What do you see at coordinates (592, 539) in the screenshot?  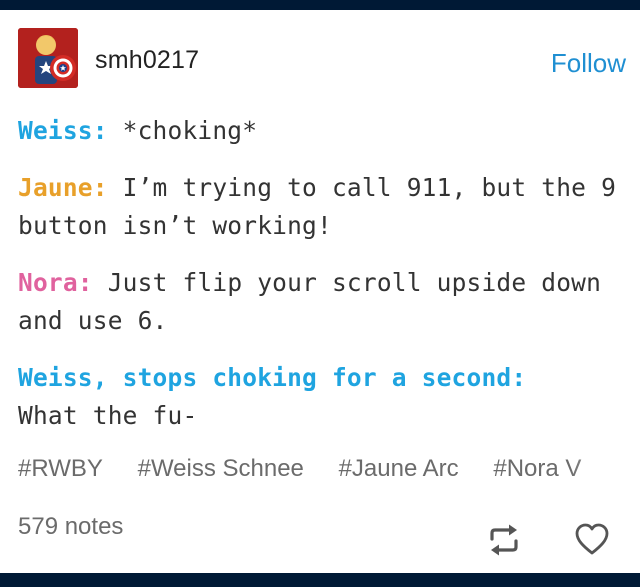 I see `heart-icon` at bounding box center [592, 539].